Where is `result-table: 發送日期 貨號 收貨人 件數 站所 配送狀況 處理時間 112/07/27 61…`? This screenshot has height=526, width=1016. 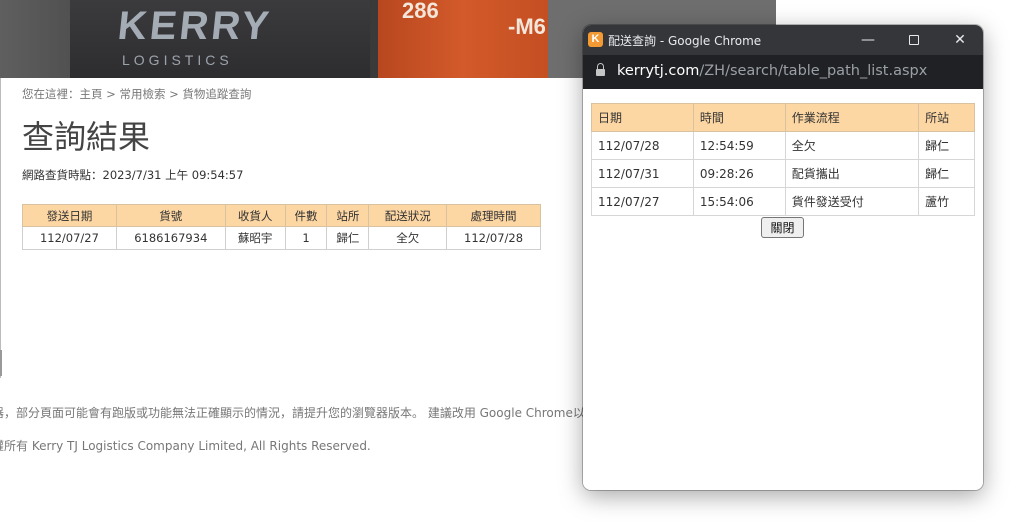
result-table: 發送日期 貨號 收貨人 件數 站所 配送狀況 處理時間 112/07/27 61… is located at coordinates (281, 227).